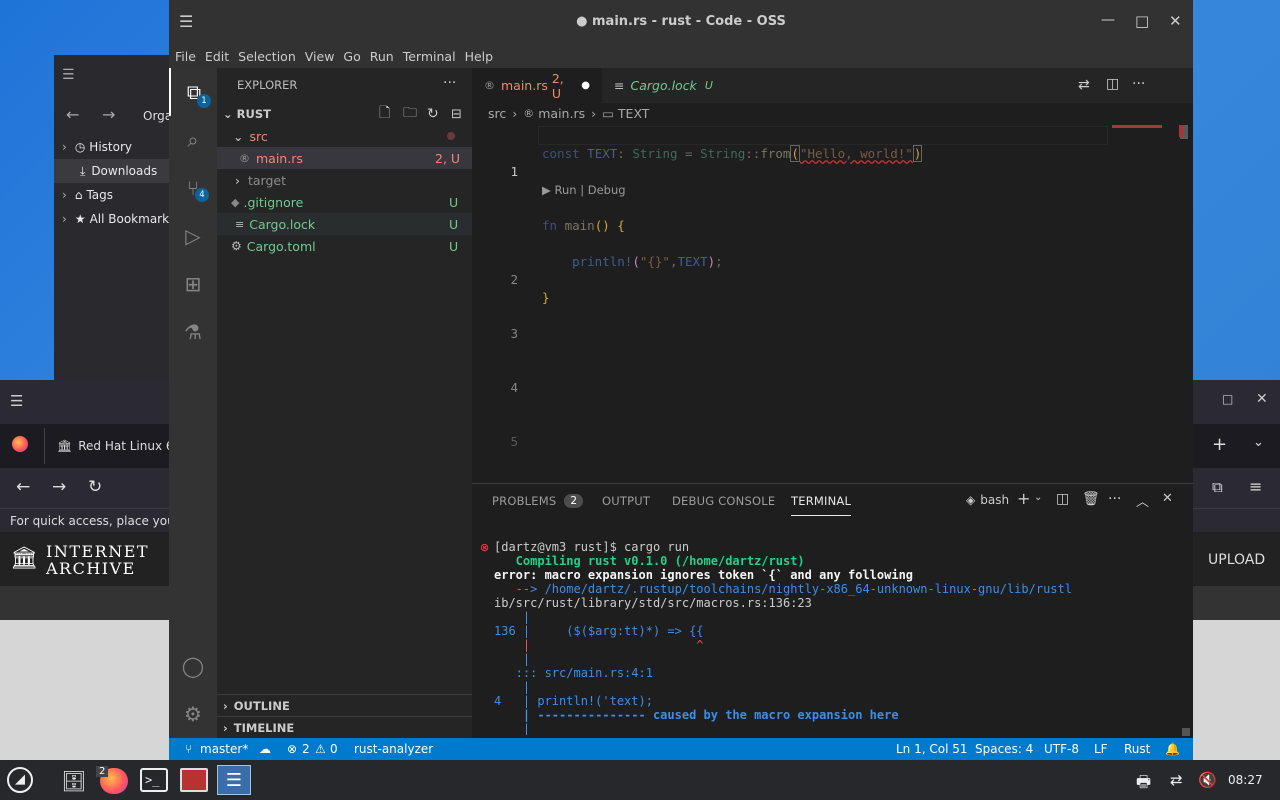 The image size is (1280, 800). Describe the element at coordinates (234, 780) in the screenshot. I see `vscode-taskbar-icon: ☰` at that location.